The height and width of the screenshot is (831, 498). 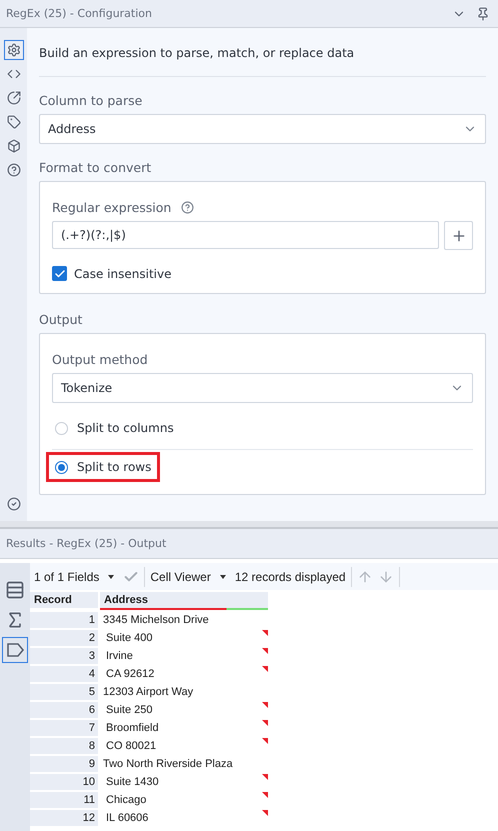 I want to click on column-header: Record, so click(x=64, y=600).